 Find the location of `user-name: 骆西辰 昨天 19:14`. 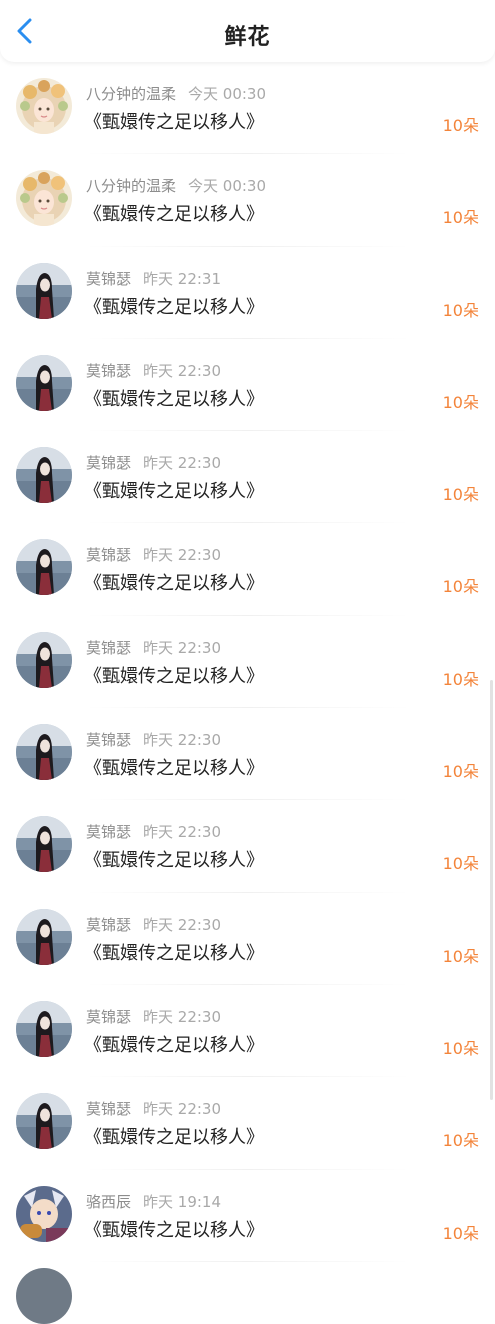

user-name: 骆西辰 昨天 19:14 is located at coordinates (153, 1201).